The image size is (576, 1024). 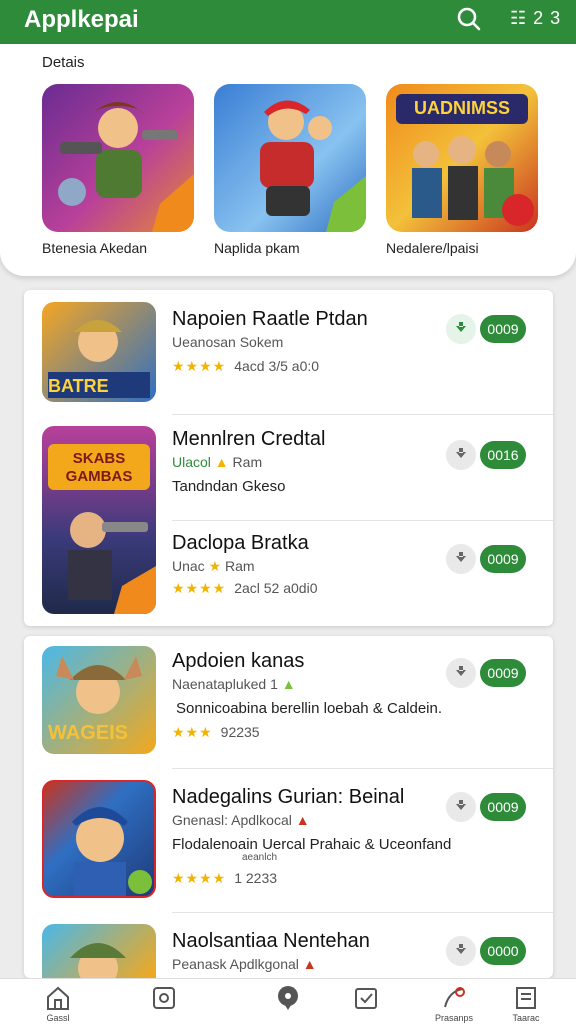 What do you see at coordinates (235, 964) in the screenshot?
I see `app-subtitle-text: Peanask Apdlkgonal` at bounding box center [235, 964].